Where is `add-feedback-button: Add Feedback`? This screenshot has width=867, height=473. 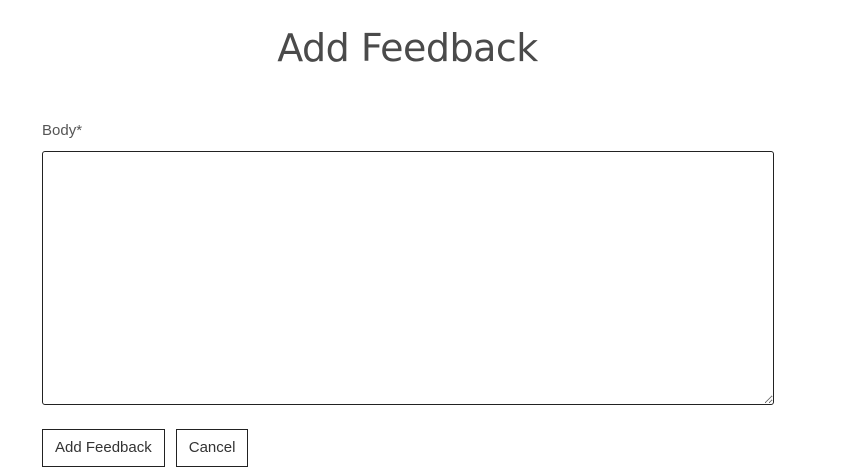 add-feedback-button: Add Feedback is located at coordinates (103, 448).